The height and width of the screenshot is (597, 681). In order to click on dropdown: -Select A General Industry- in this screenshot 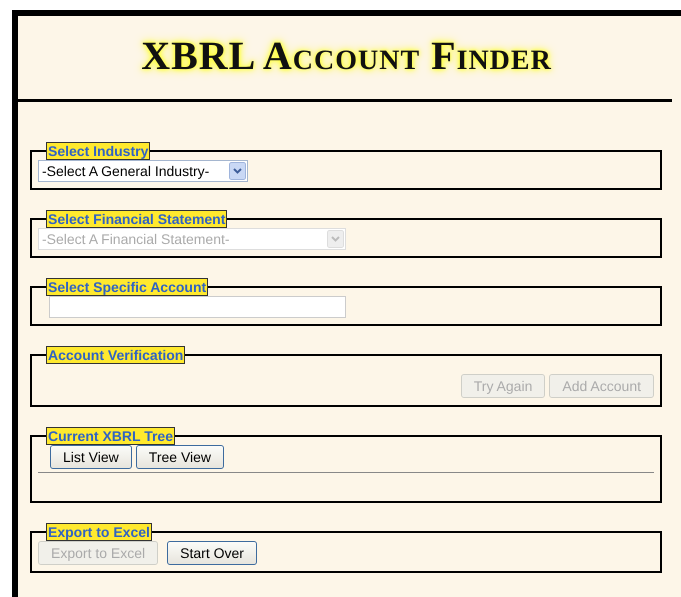, I will do `click(143, 171)`.